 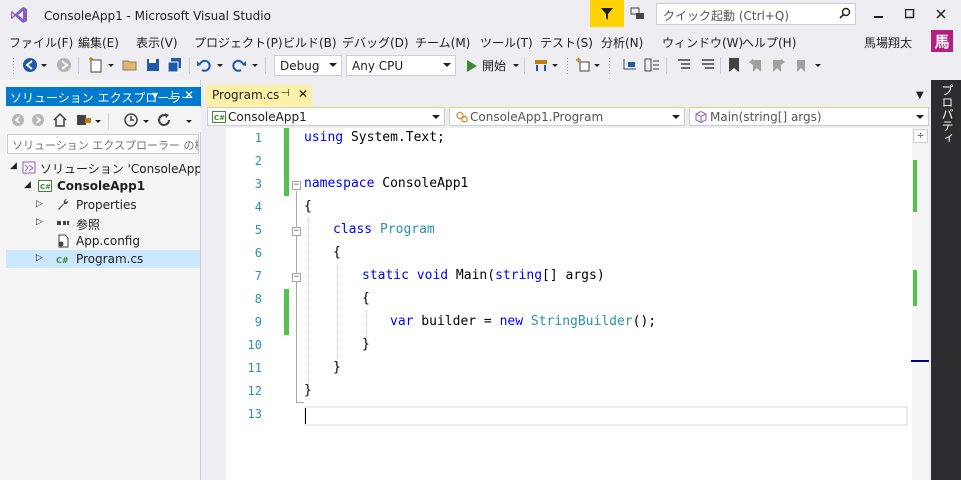 What do you see at coordinates (326, 116) in the screenshot?
I see `project-navigation-select: C# ConsoleApp1` at bounding box center [326, 116].